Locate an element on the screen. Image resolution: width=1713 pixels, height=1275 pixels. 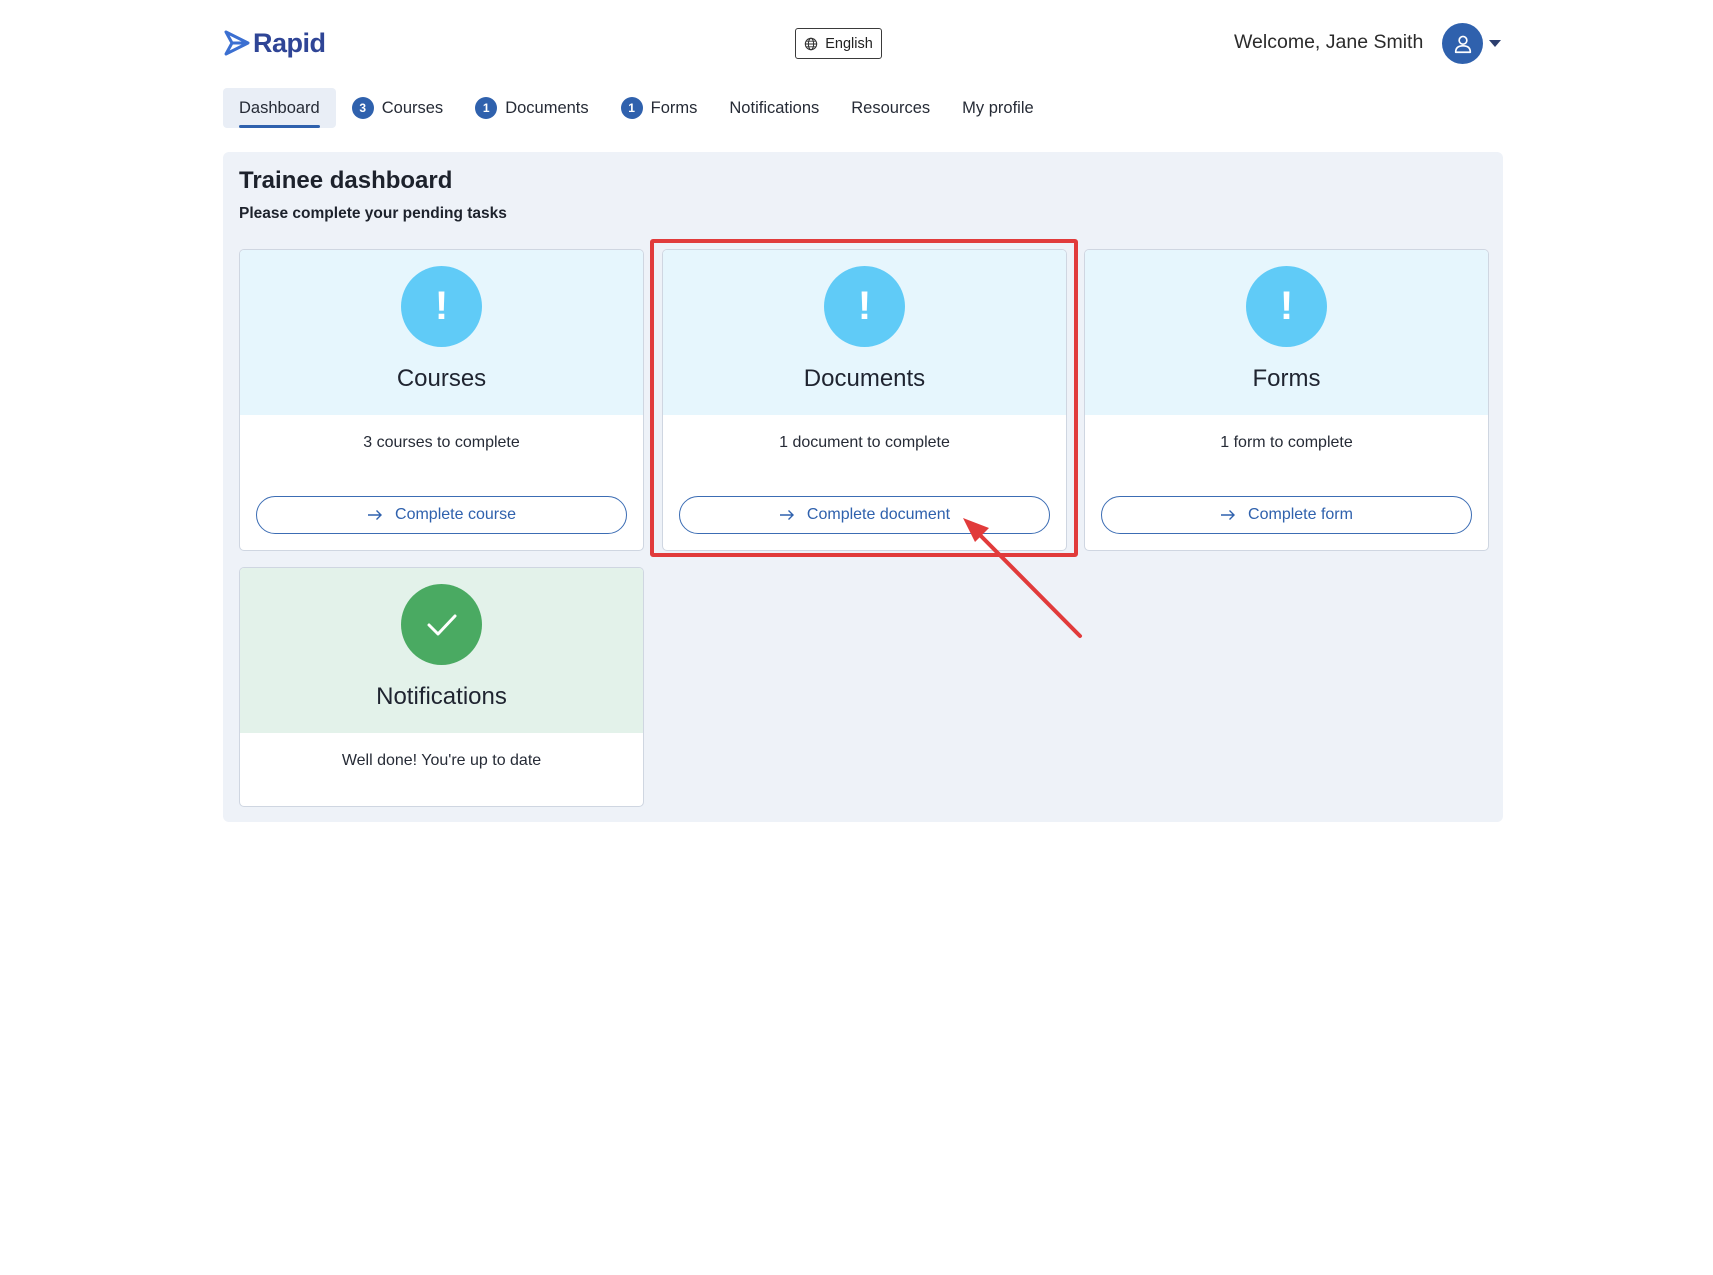
nav-item-forms: 1 Forms is located at coordinates (659, 108).